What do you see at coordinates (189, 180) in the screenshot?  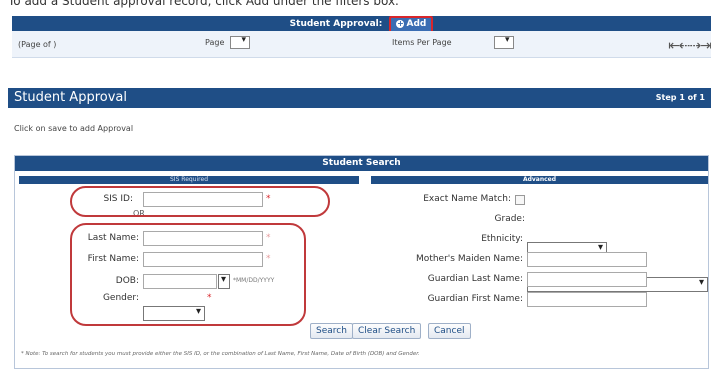 I see `sis-required-header: SIS Required` at bounding box center [189, 180].